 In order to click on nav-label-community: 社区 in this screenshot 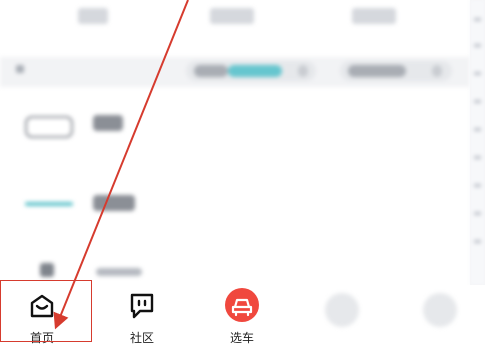, I will do `click(141, 338)`.